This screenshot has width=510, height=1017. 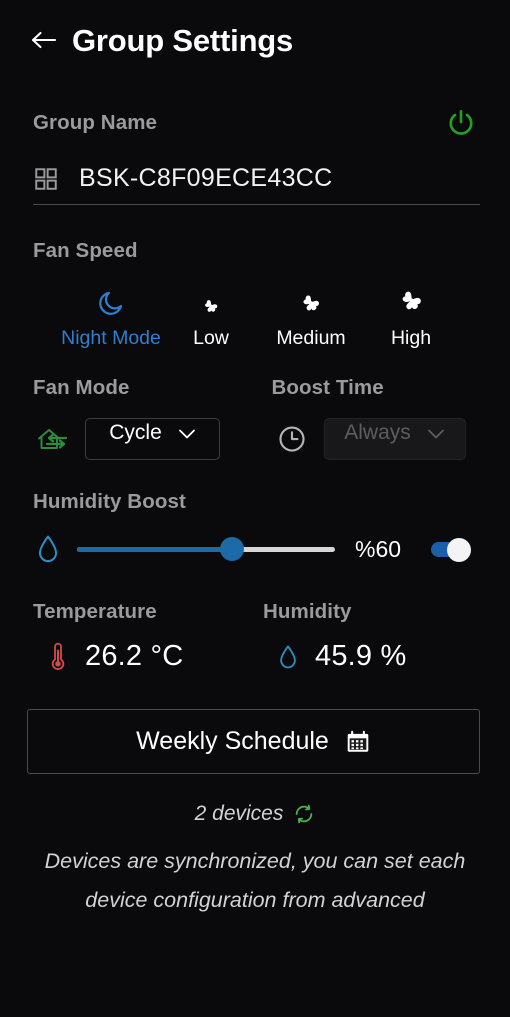 I want to click on temperature-reading: Temperature 26.2 °C, so click(x=148, y=636).